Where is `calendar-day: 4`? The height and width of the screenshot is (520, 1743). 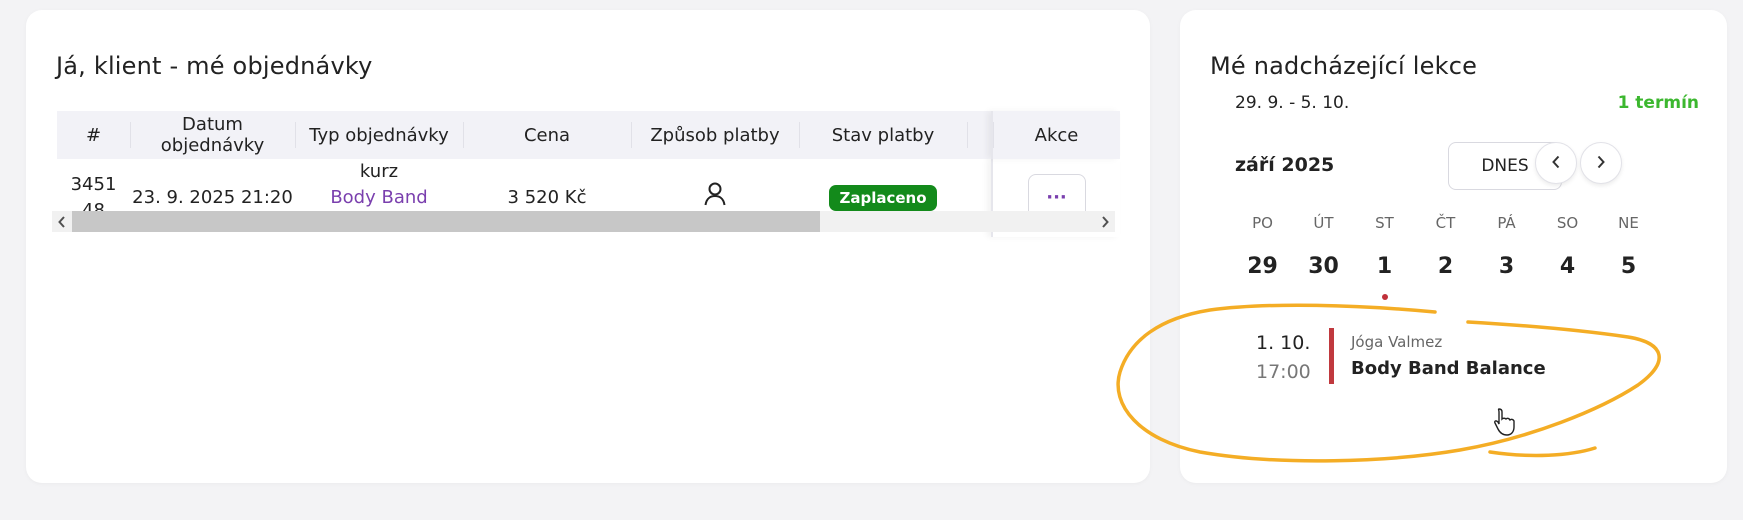 calendar-day: 4 is located at coordinates (1567, 266).